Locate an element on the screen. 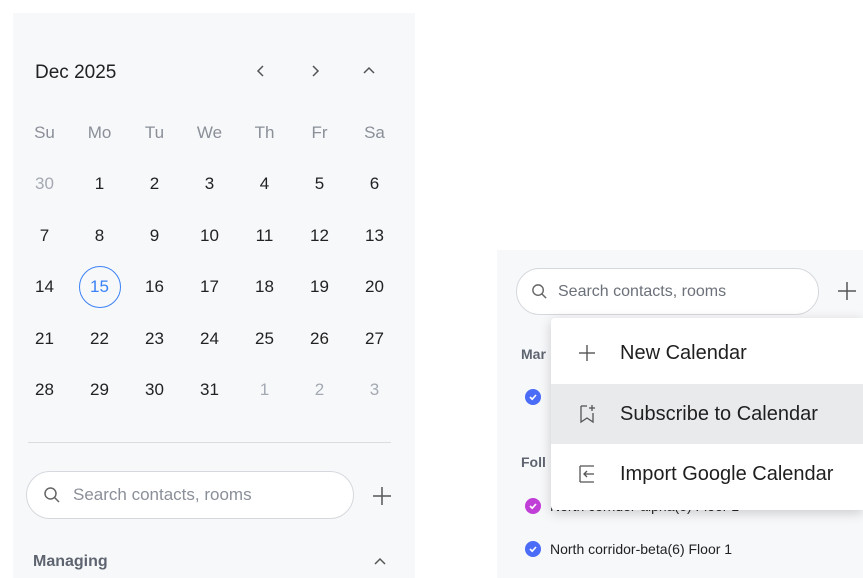  day-cell: 4 is located at coordinates (264, 184).